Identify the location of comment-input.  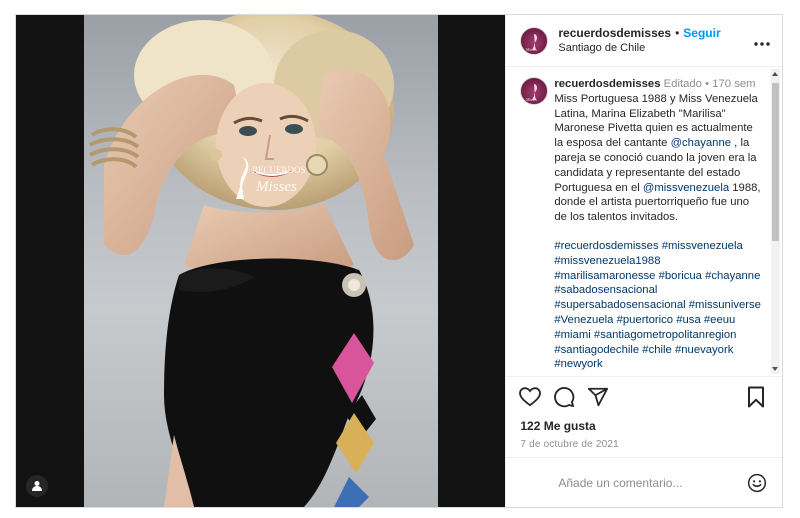
(651, 482).